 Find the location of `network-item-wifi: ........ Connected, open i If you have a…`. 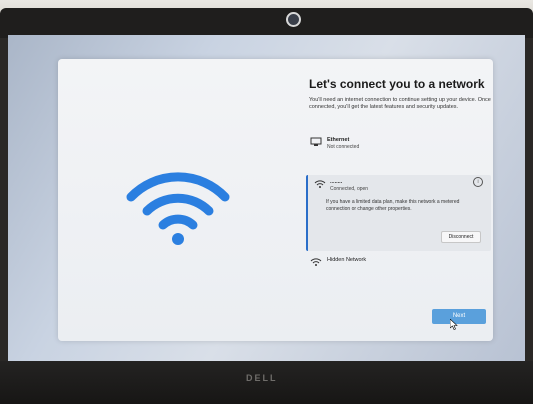

network-item-wifi: ........ Connected, open i If you have a… is located at coordinates (398, 213).